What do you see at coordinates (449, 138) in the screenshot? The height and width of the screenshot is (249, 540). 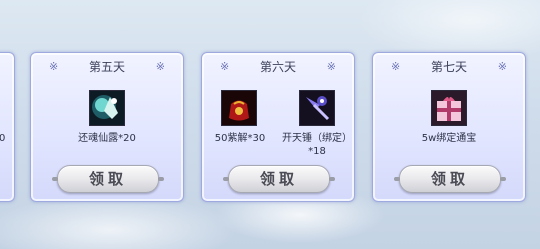 I see `item-label: 5w绑定通宝` at bounding box center [449, 138].